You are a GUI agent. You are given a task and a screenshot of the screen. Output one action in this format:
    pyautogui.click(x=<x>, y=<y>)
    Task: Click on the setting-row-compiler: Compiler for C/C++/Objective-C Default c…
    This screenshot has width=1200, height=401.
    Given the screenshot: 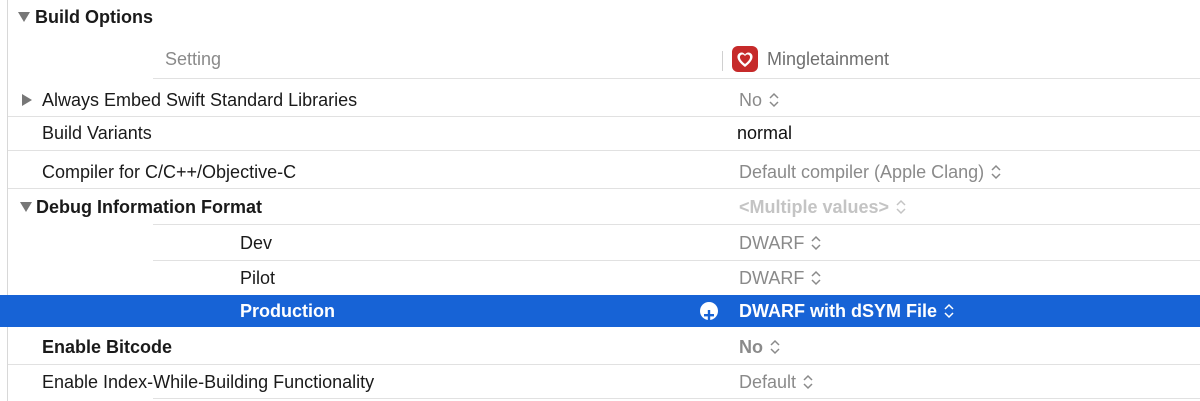 What is the action you would take?
    pyautogui.click(x=600, y=172)
    